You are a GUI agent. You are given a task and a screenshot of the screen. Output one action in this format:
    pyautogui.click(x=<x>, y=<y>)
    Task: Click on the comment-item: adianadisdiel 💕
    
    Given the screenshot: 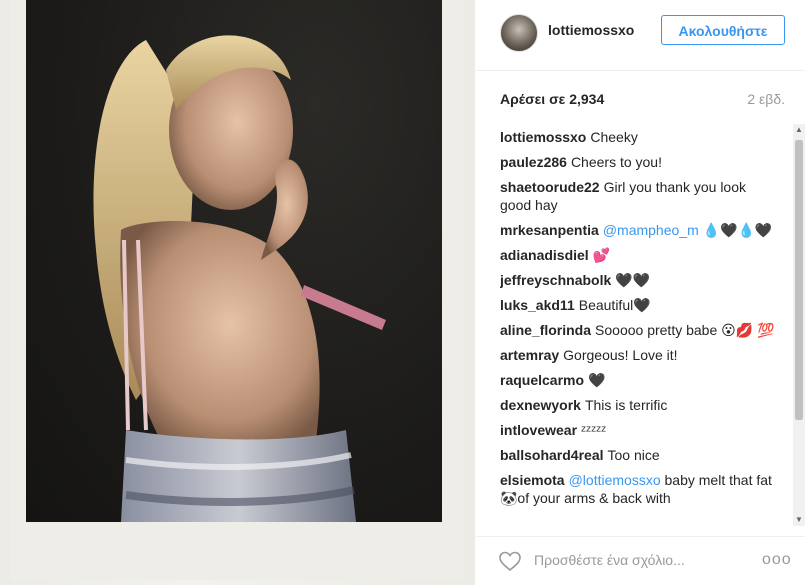 What is the action you would take?
    pyautogui.click(x=640, y=255)
    